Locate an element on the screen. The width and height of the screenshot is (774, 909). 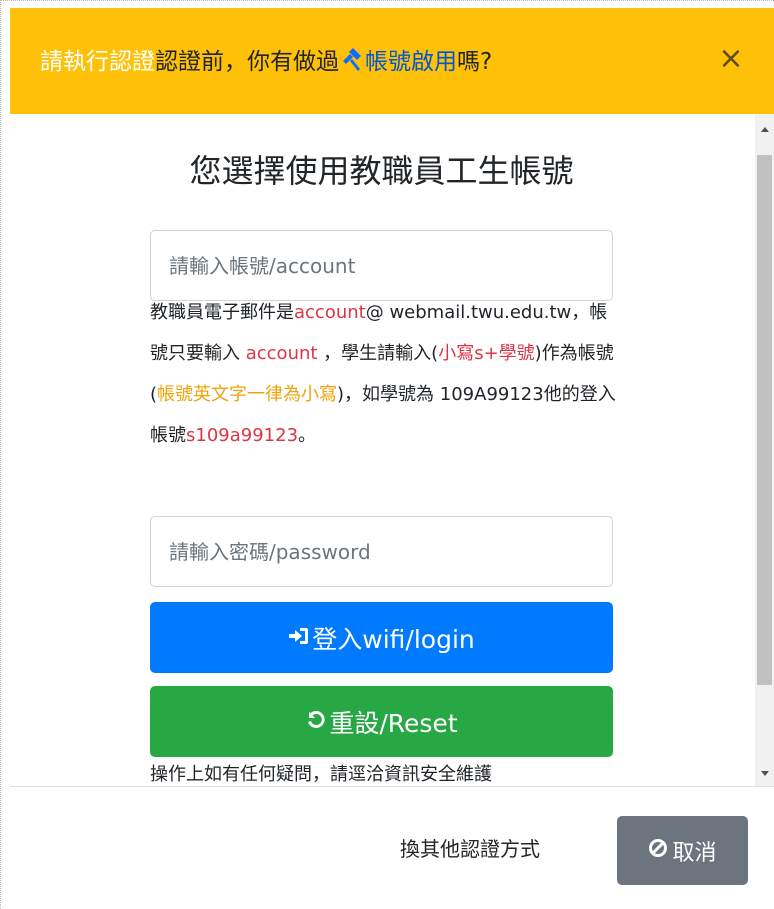
reset-button-label: 重設/Reset is located at coordinates (393, 723).